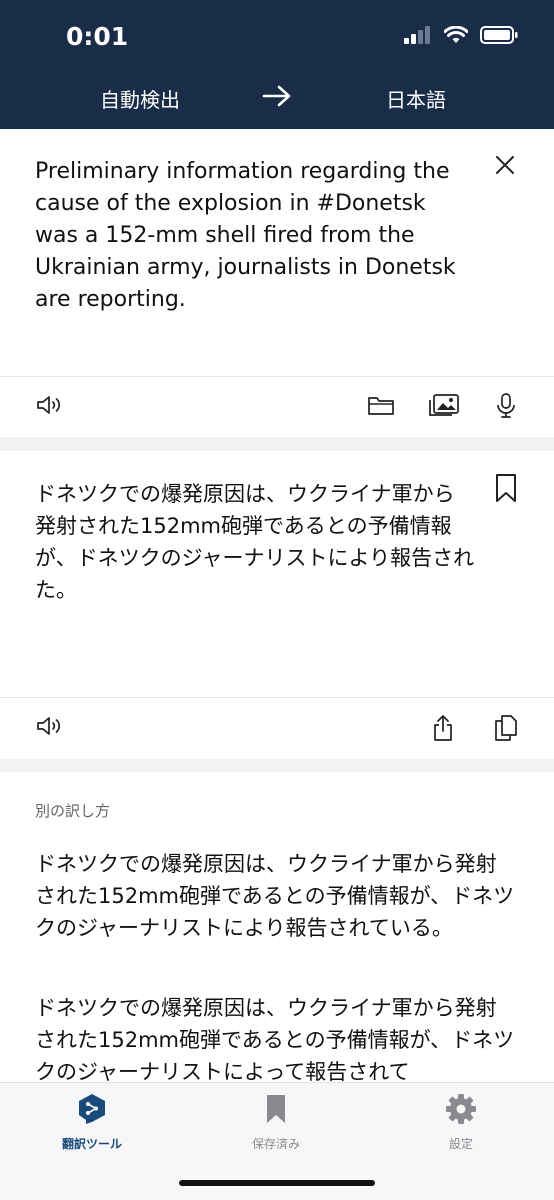 This screenshot has height=1200, width=554. I want to click on microphone-icon, so click(506, 405).